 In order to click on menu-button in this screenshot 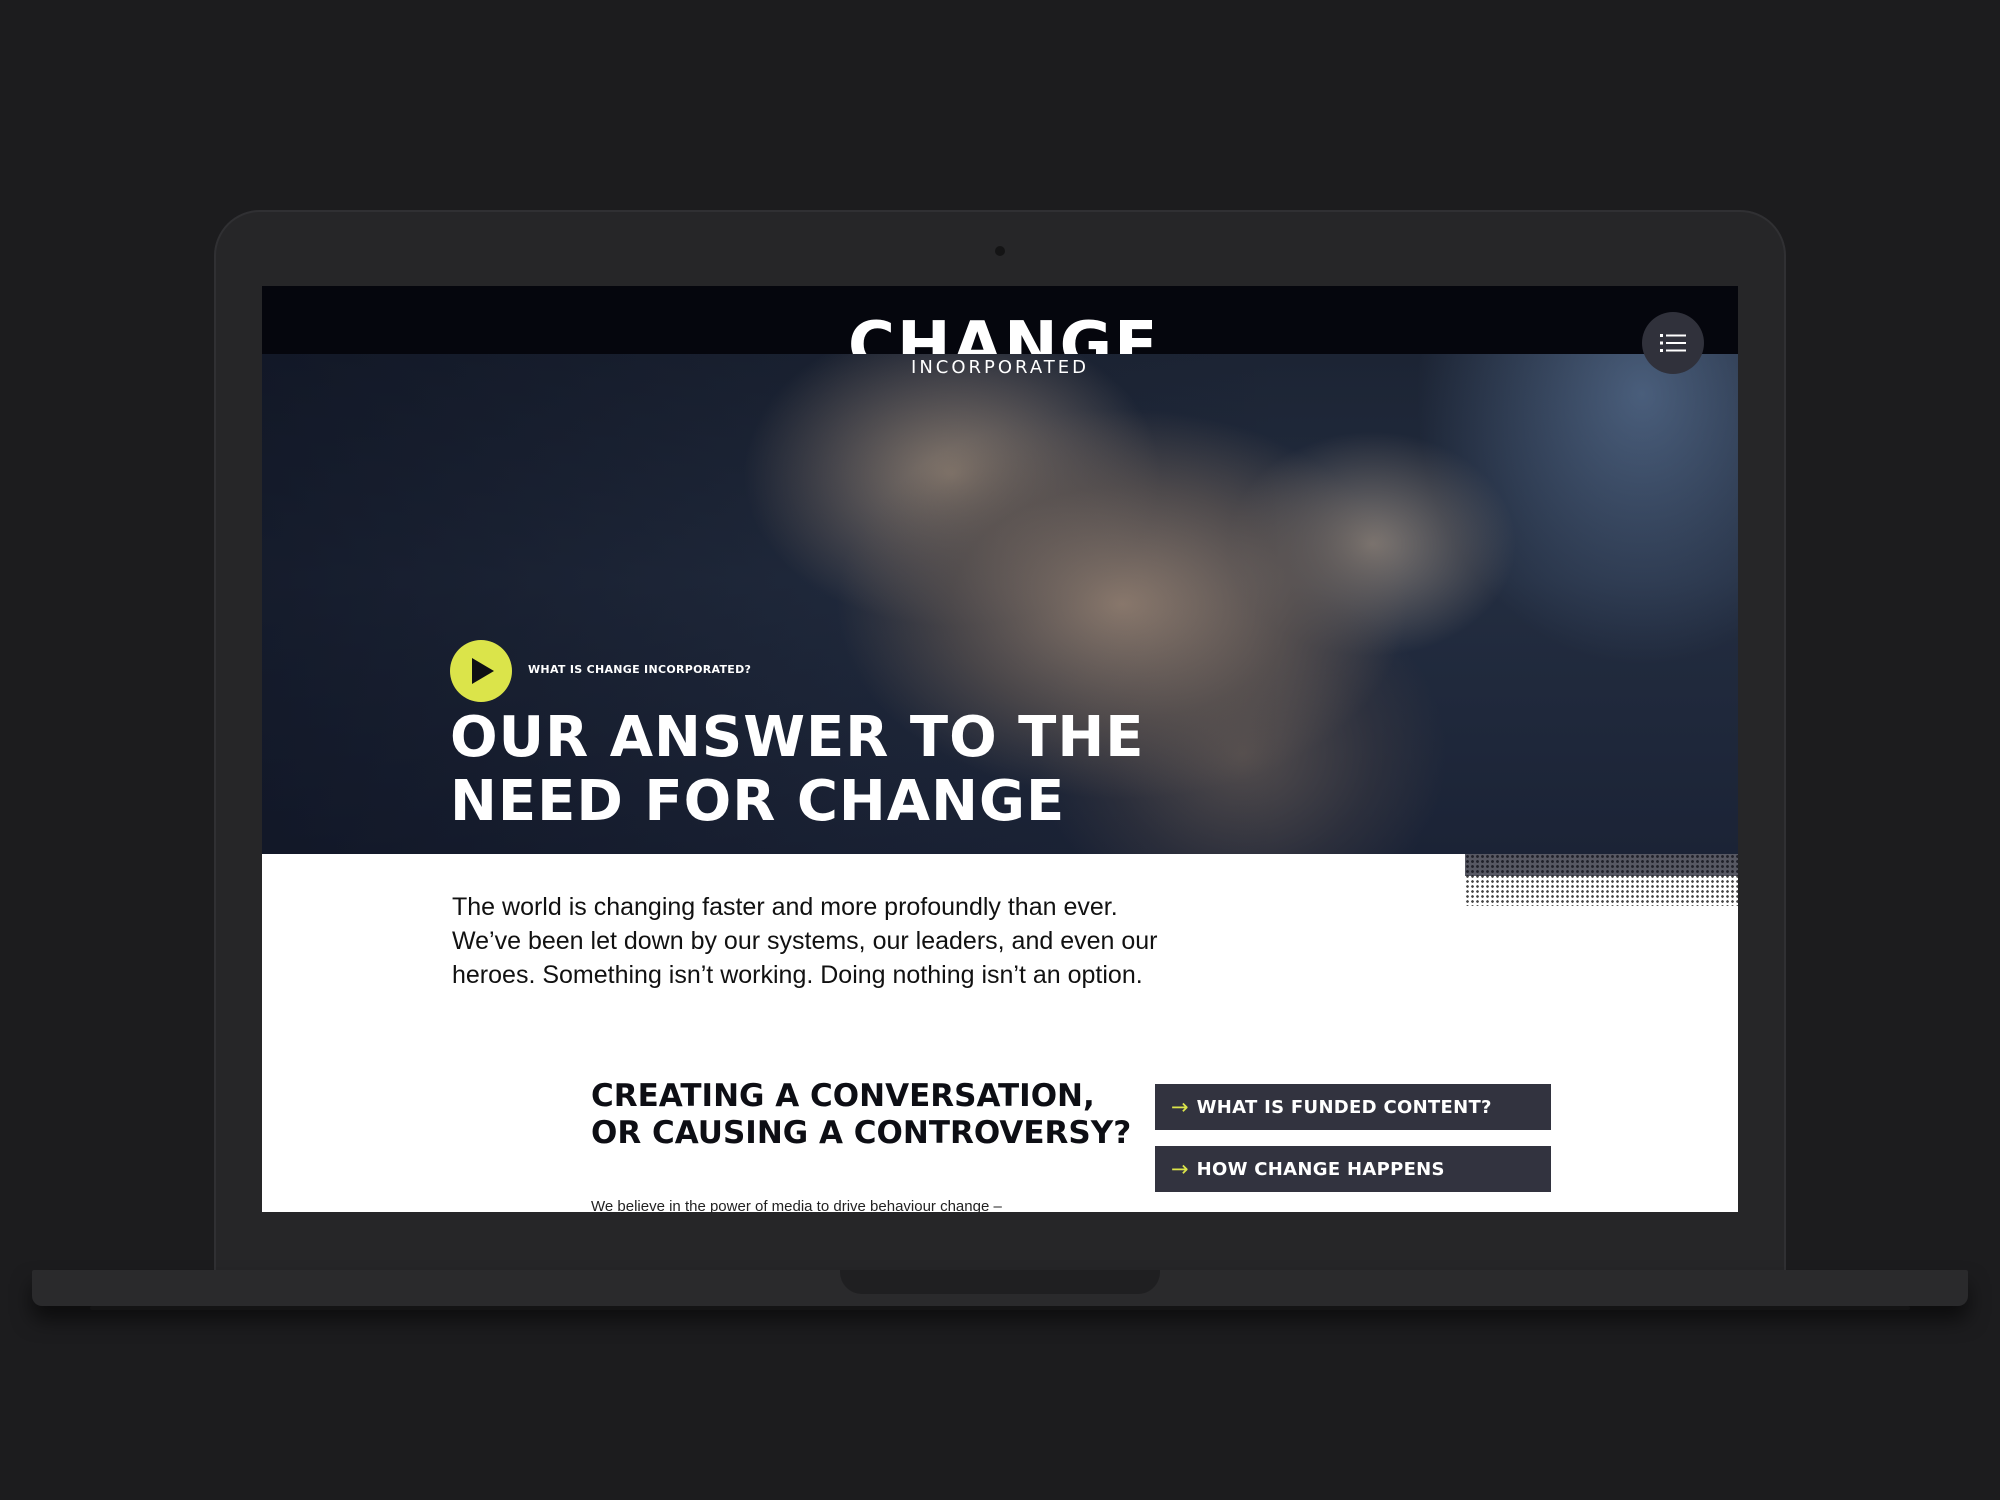, I will do `click(1673, 343)`.